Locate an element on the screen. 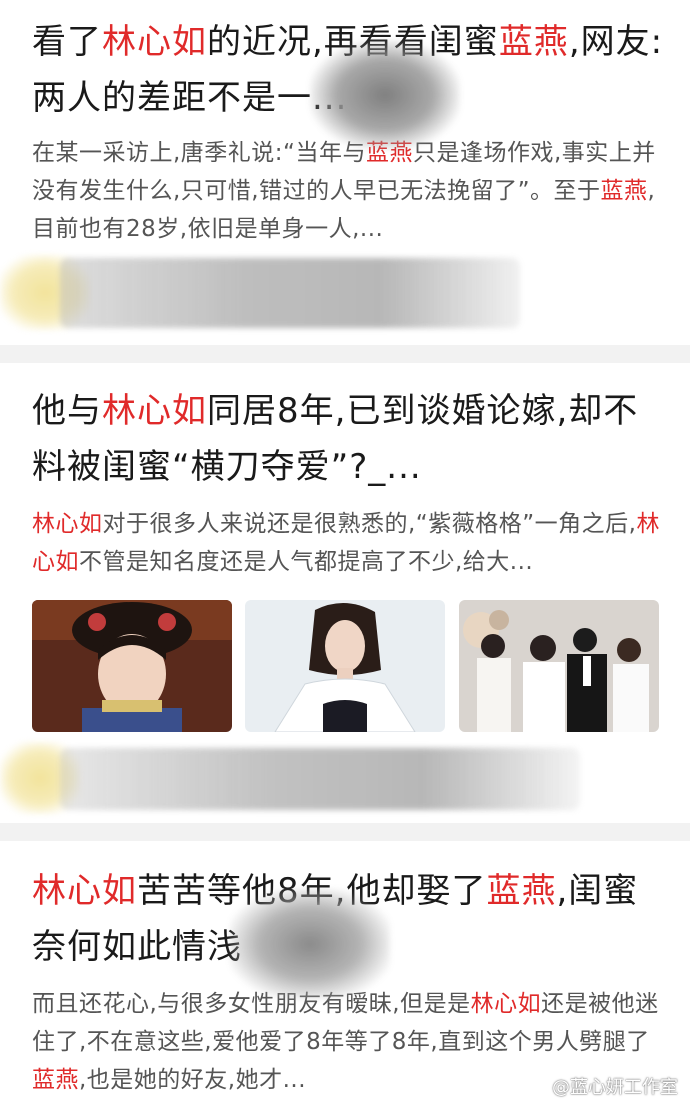 This screenshot has width=690, height=1105. weibo-watermark: @蓝心妍工作室 is located at coordinates (600, 1086).